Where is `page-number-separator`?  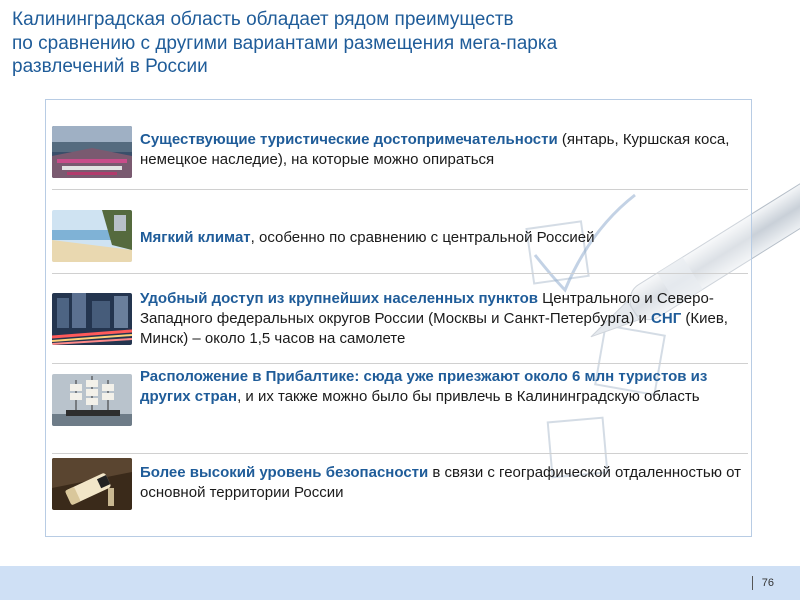 page-number-separator is located at coordinates (752, 583).